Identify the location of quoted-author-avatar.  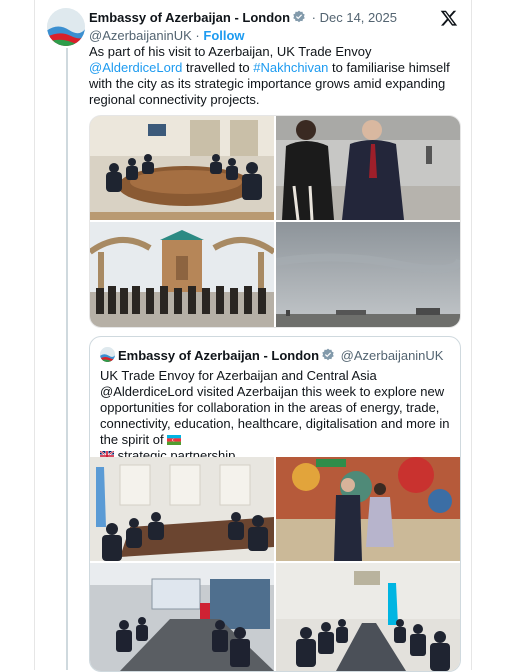
(107, 354).